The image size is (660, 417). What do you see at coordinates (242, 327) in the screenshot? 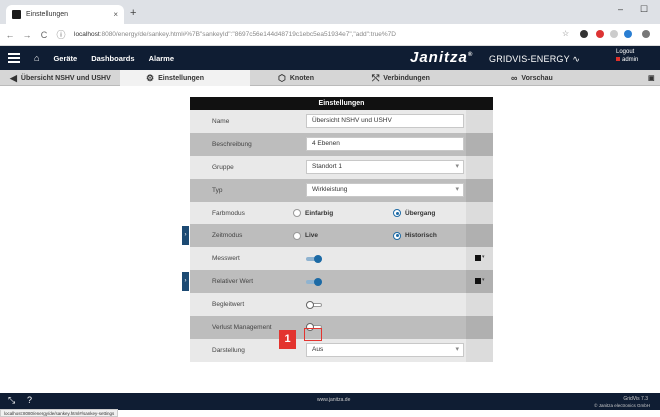
I see `field-label: Verlust Management` at bounding box center [242, 327].